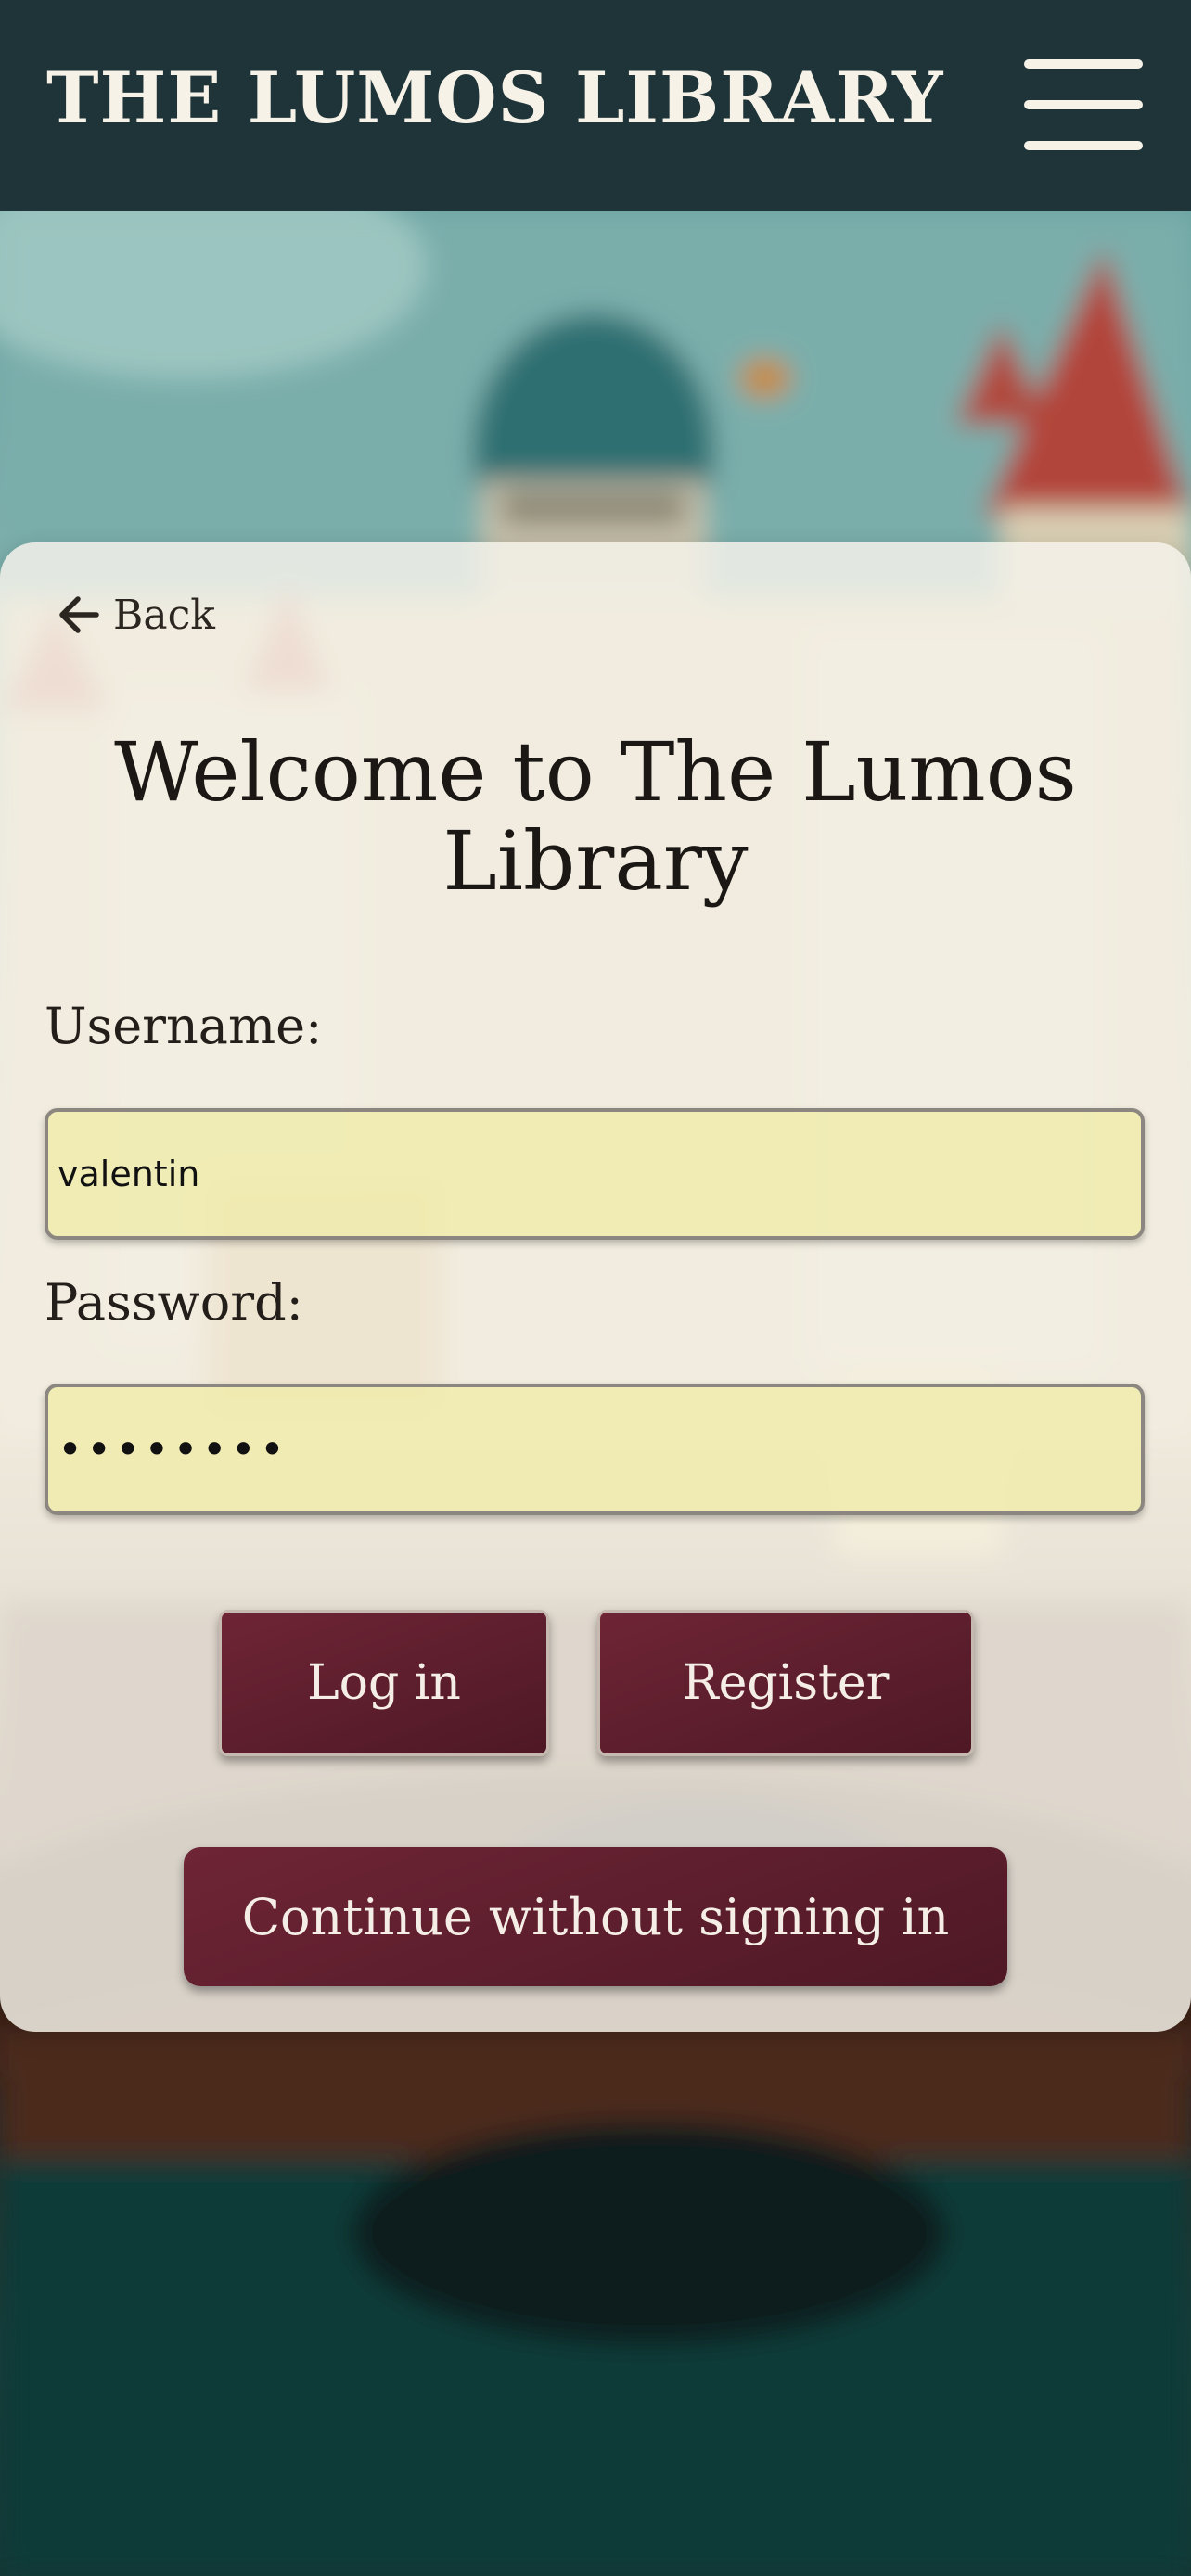 The width and height of the screenshot is (1191, 2576). I want to click on username-input, so click(595, 1174).